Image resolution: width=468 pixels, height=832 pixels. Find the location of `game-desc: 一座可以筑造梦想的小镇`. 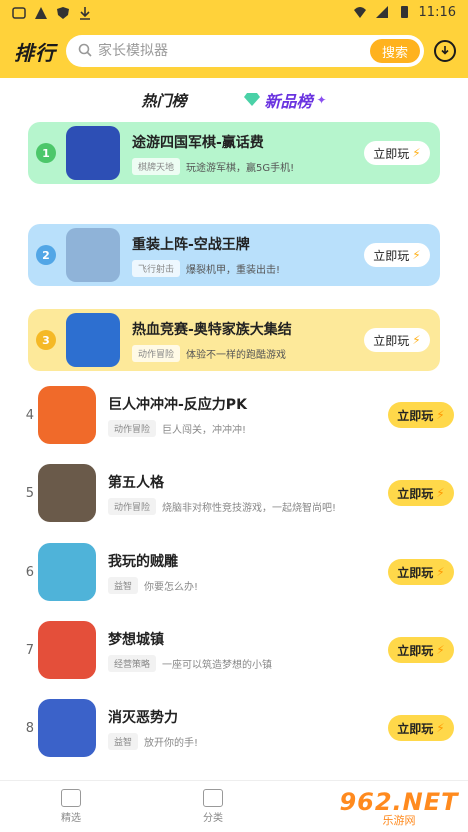

game-desc: 一座可以筑造梦想的小镇 is located at coordinates (217, 665).